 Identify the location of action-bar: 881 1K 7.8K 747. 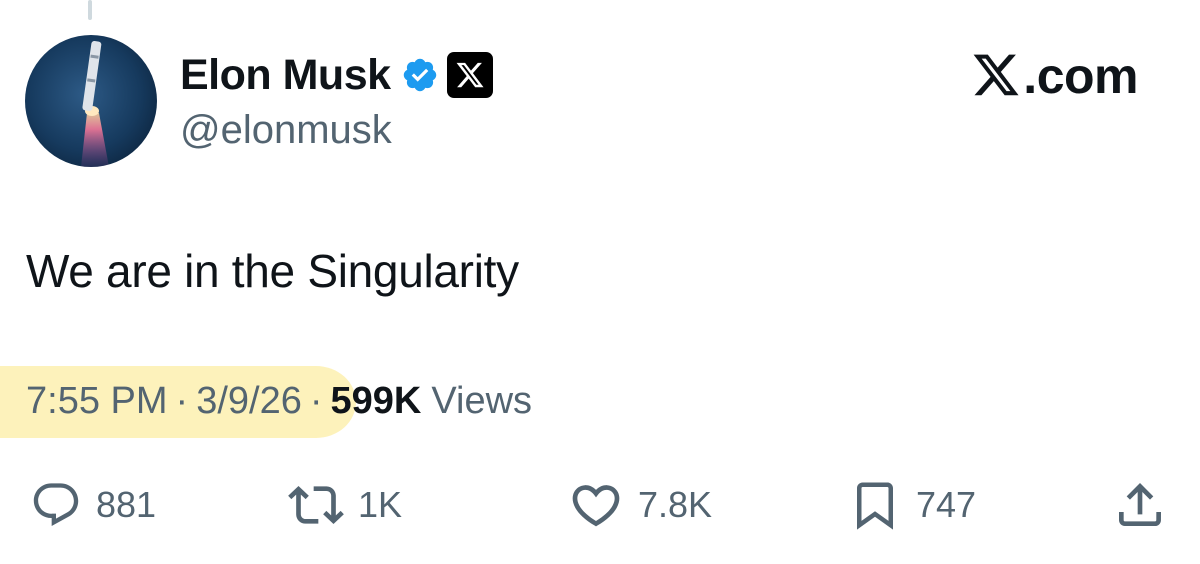
(600, 505).